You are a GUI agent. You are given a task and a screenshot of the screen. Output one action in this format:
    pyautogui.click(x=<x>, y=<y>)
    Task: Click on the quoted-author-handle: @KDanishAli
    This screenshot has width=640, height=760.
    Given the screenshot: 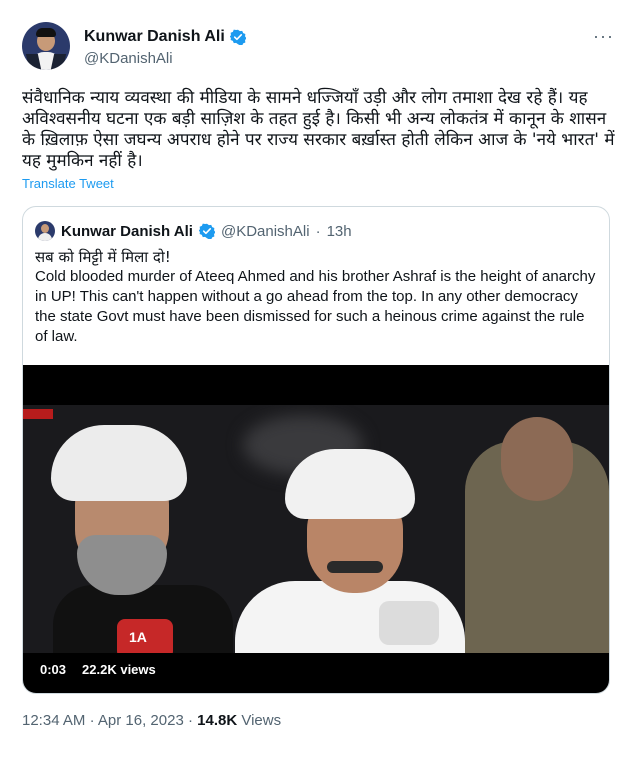 What is the action you would take?
    pyautogui.click(x=265, y=231)
    